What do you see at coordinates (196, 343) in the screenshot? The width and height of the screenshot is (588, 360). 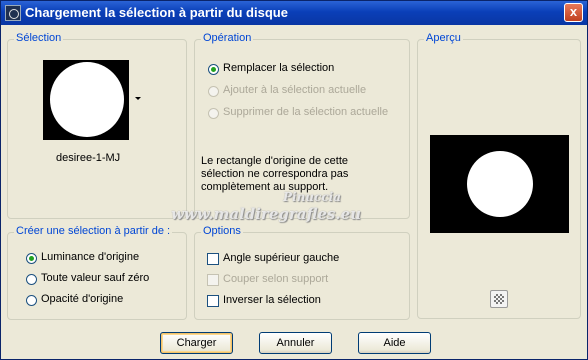 I see `load-button: Charger` at bounding box center [196, 343].